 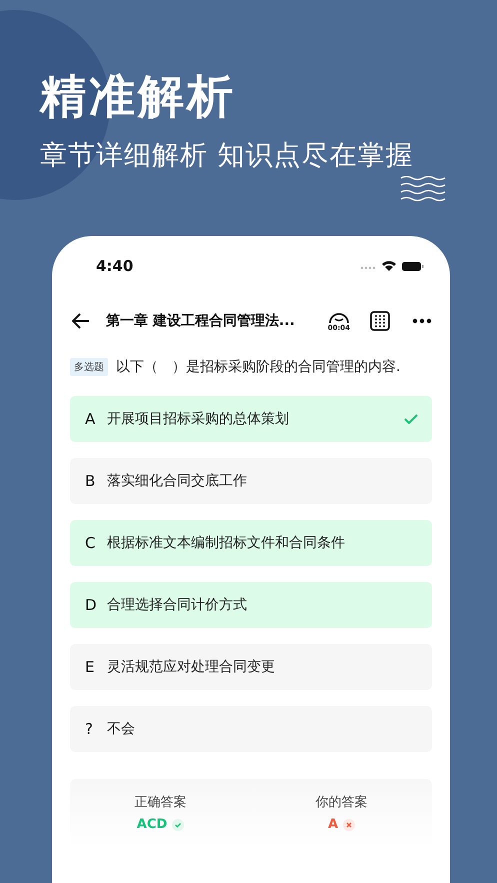 I want to click on answer-option: ? 不会, so click(x=251, y=729).